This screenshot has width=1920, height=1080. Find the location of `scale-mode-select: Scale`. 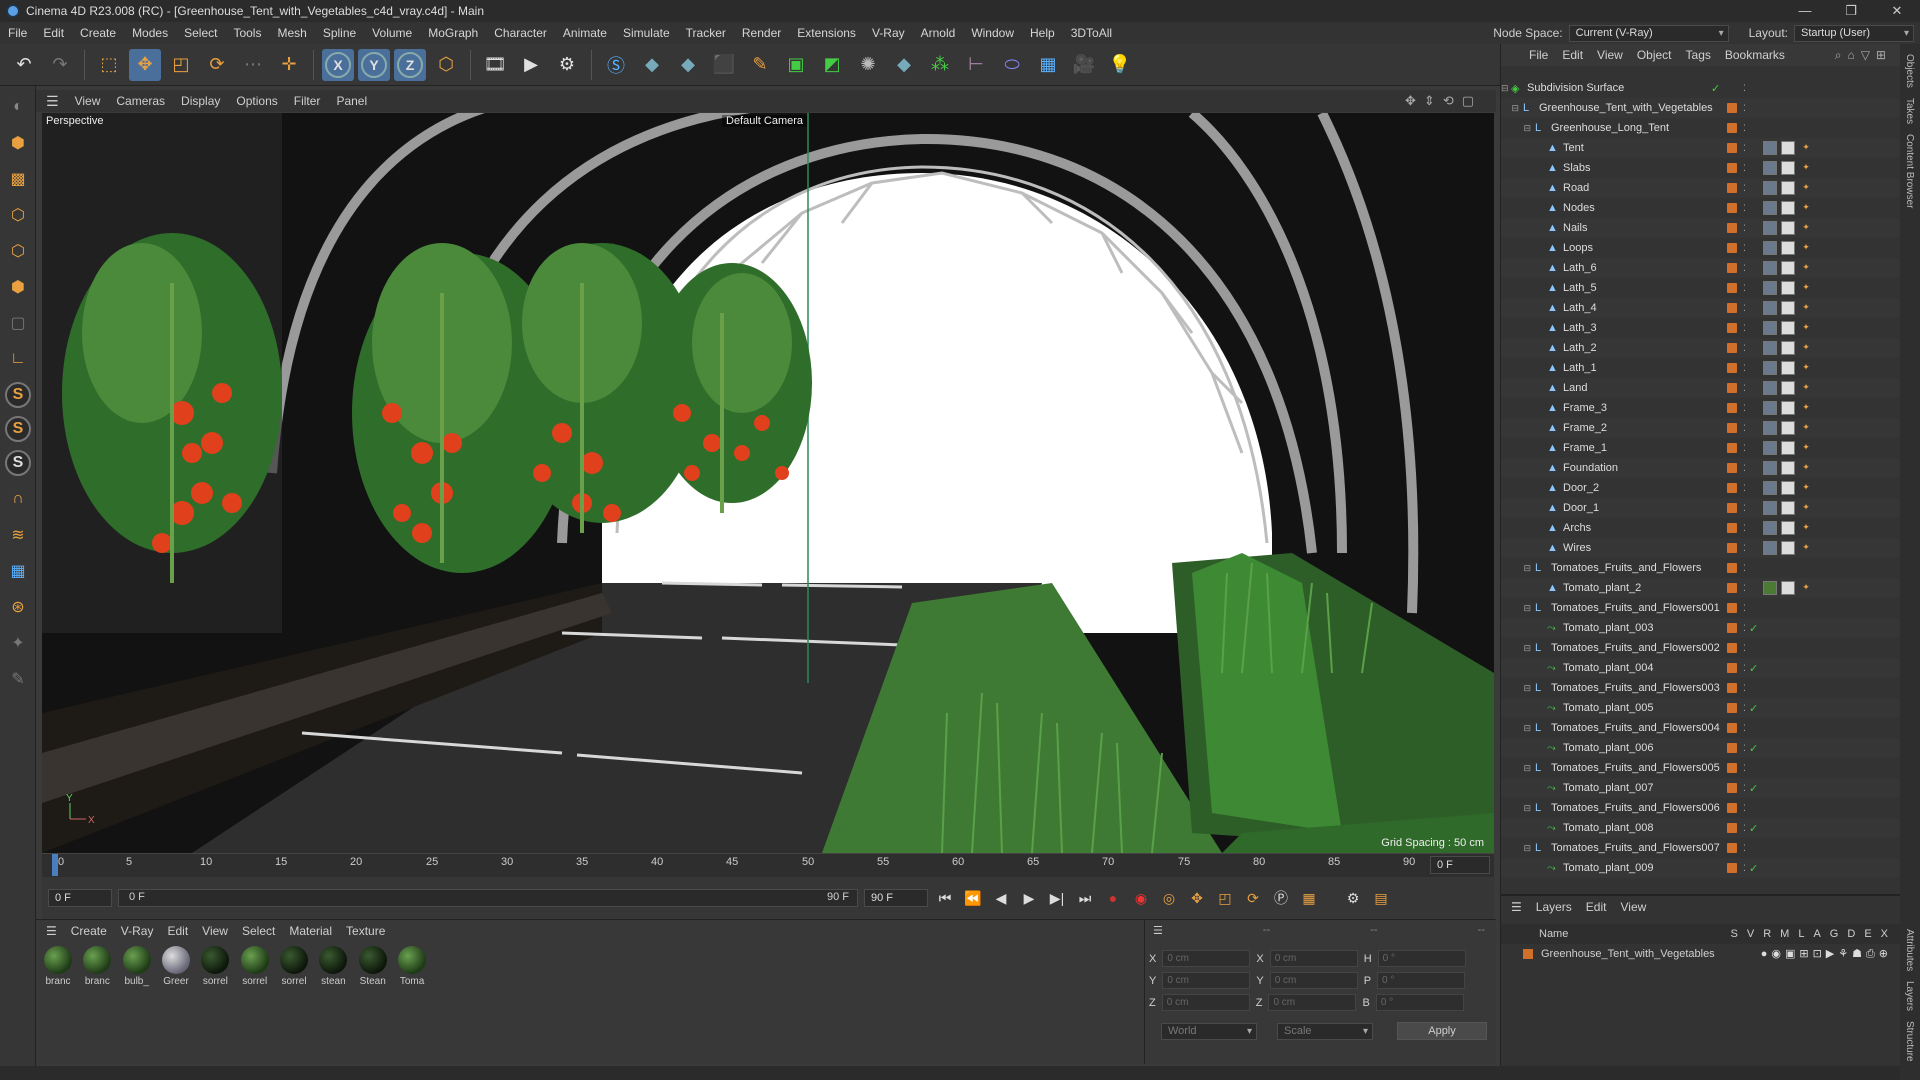

scale-mode-select: Scale is located at coordinates (1325, 1031).